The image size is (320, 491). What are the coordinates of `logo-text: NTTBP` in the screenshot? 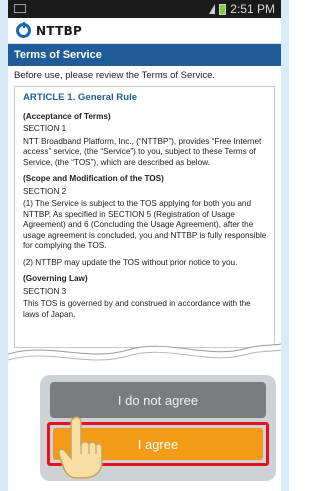 It's located at (59, 30).